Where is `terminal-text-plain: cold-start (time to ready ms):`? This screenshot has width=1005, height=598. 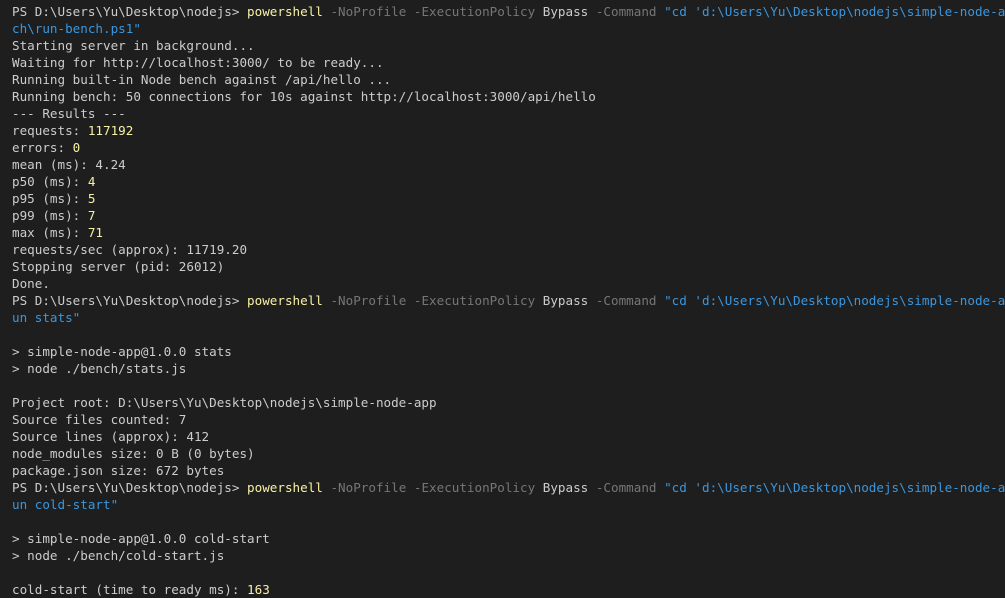
terminal-text-plain: cold-start (time to ready ms): is located at coordinates (130, 589).